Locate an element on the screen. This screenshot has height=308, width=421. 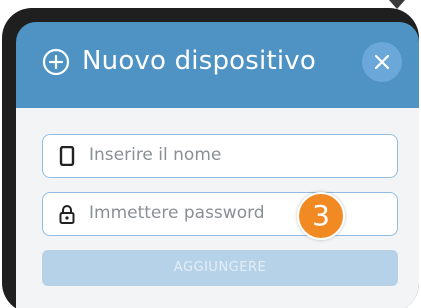
step-number-badge: 3 is located at coordinates (321, 216).